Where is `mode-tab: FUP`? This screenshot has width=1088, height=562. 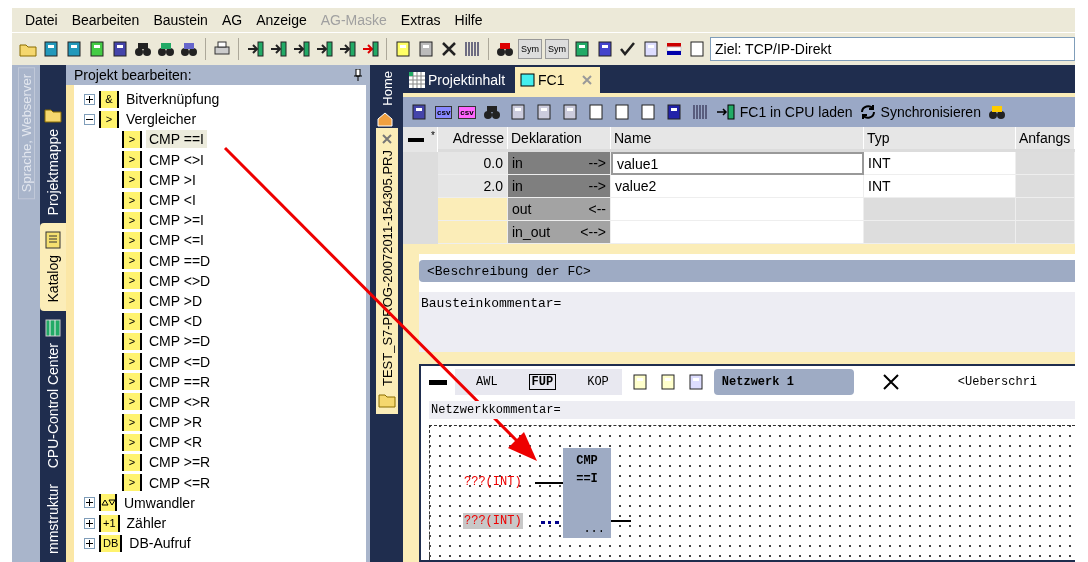 mode-tab: FUP is located at coordinates (542, 382).